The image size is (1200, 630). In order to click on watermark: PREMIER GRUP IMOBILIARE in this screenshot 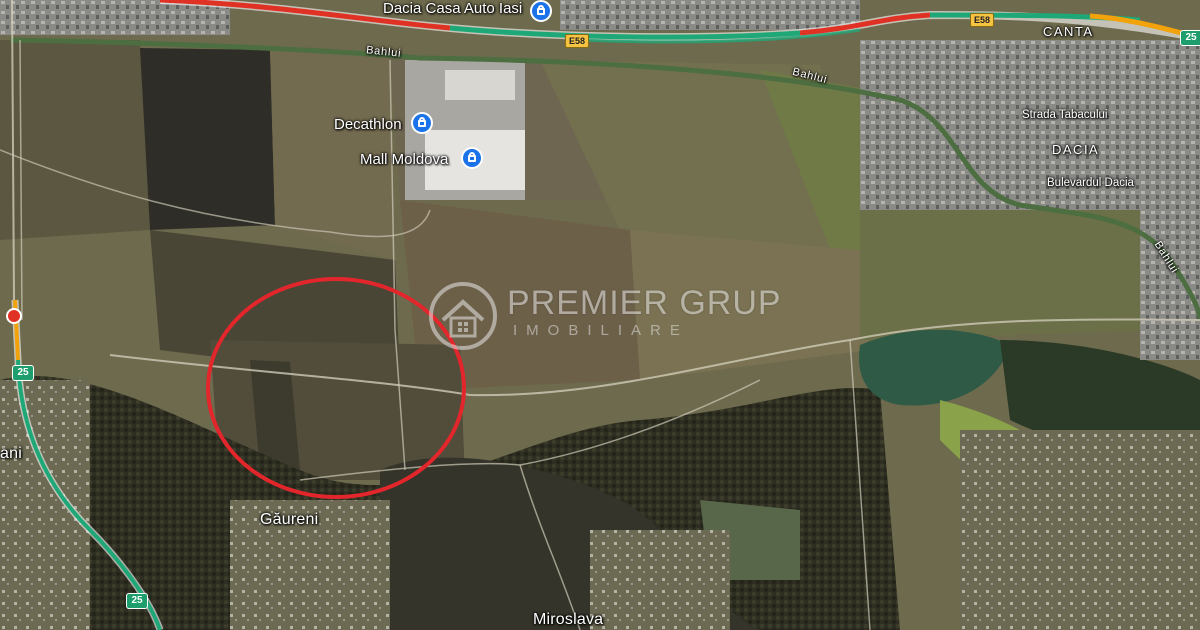, I will do `click(605, 315)`.